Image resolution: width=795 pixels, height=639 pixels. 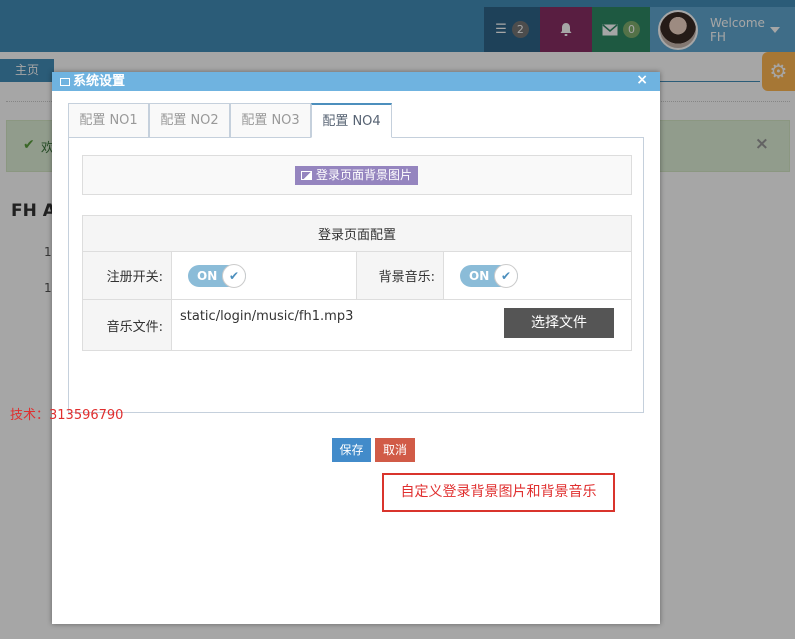 What do you see at coordinates (357, 233) in the screenshot?
I see `config-table-header: 登录页面配置` at bounding box center [357, 233].